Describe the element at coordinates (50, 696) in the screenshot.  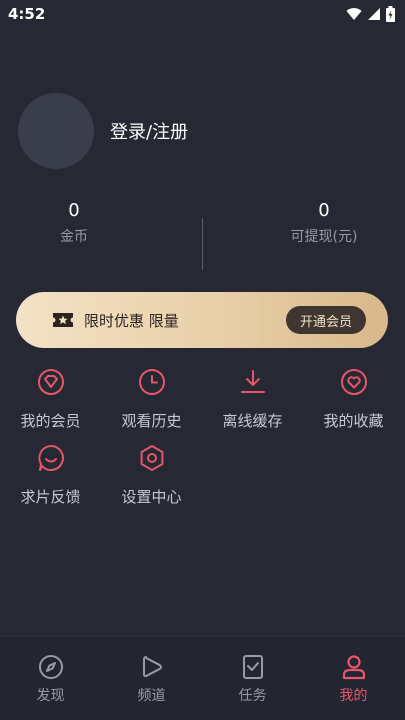
I see `nav-label: 发现` at that location.